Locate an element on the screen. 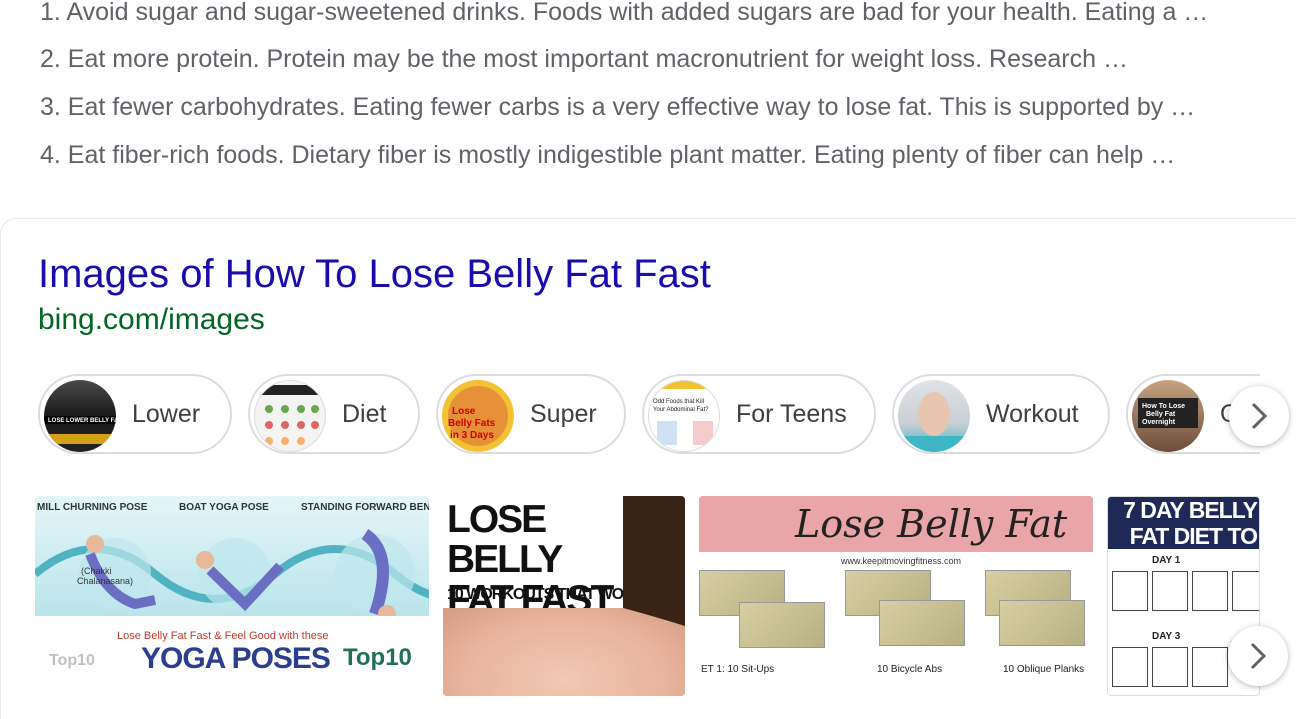 The height and width of the screenshot is (719, 1296). chip-thumbnail: How To Lose Belly Fat Overnight is located at coordinates (1168, 416).